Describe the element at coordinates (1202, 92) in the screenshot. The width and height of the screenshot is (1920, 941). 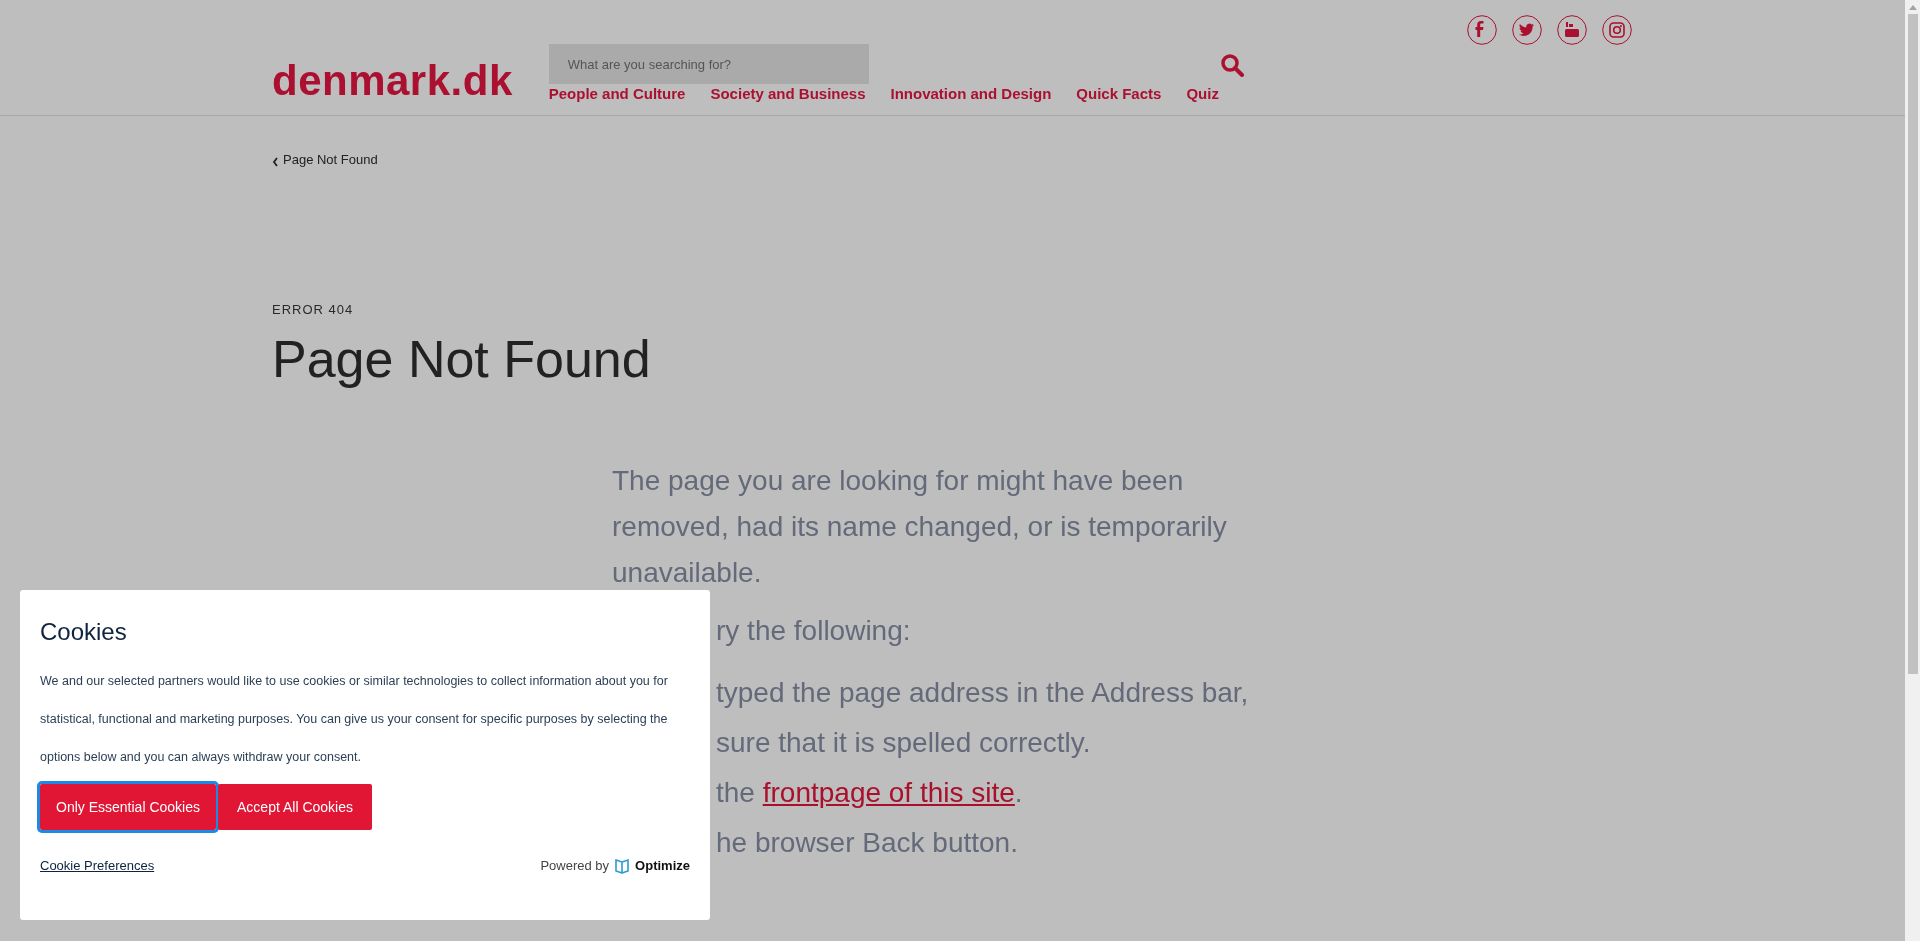
I see `nav-link: Quiz` at that location.